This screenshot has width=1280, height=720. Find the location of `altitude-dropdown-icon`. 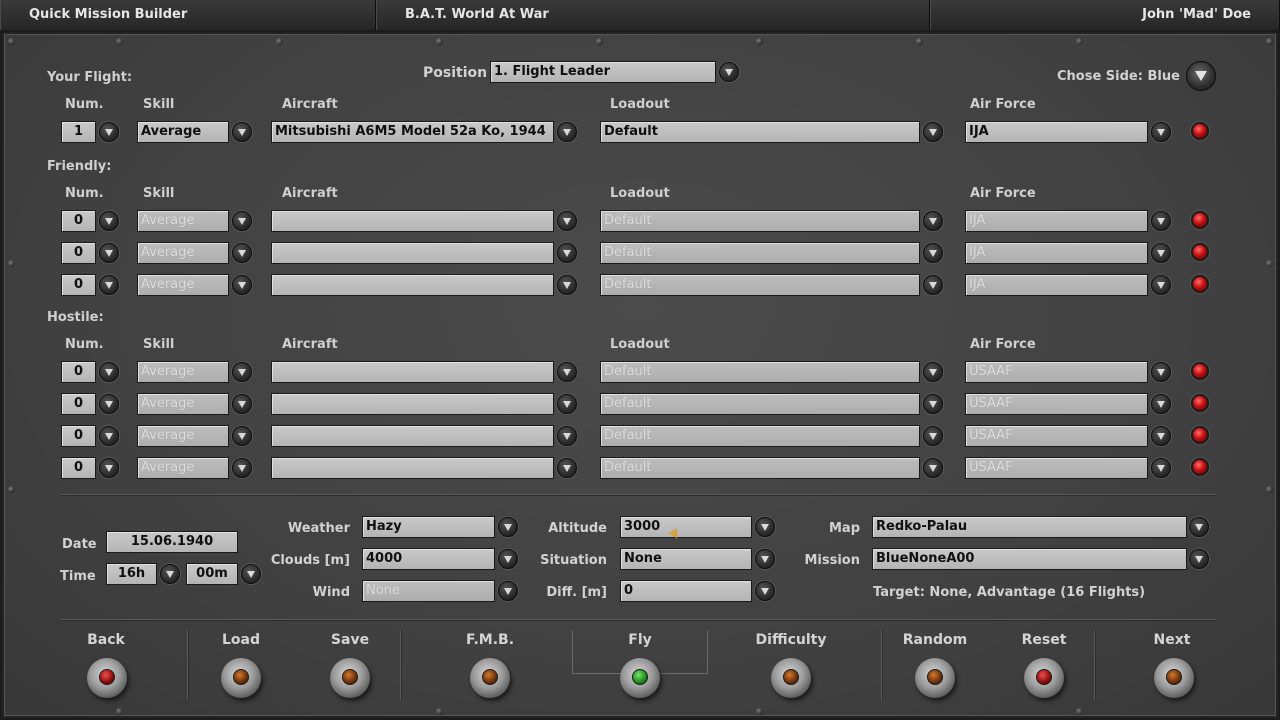

altitude-dropdown-icon is located at coordinates (765, 527).